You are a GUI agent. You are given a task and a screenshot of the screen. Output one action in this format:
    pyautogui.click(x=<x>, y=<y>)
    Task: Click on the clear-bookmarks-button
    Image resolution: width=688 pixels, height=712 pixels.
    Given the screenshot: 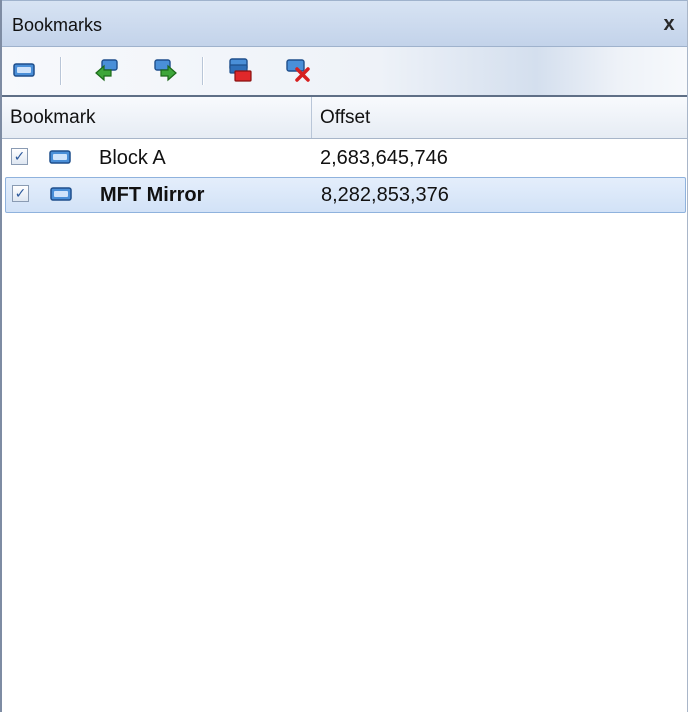 What is the action you would take?
    pyautogui.click(x=298, y=70)
    